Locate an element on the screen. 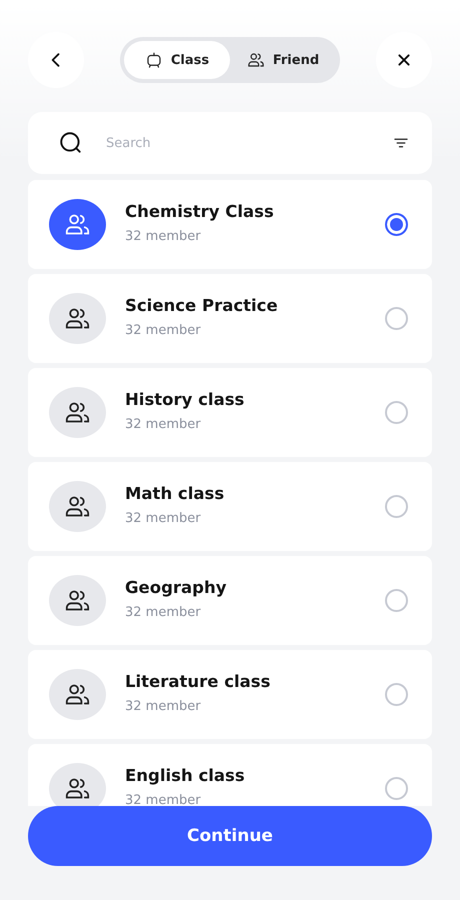  class-item: Science Practice 32 member is located at coordinates (230, 318).